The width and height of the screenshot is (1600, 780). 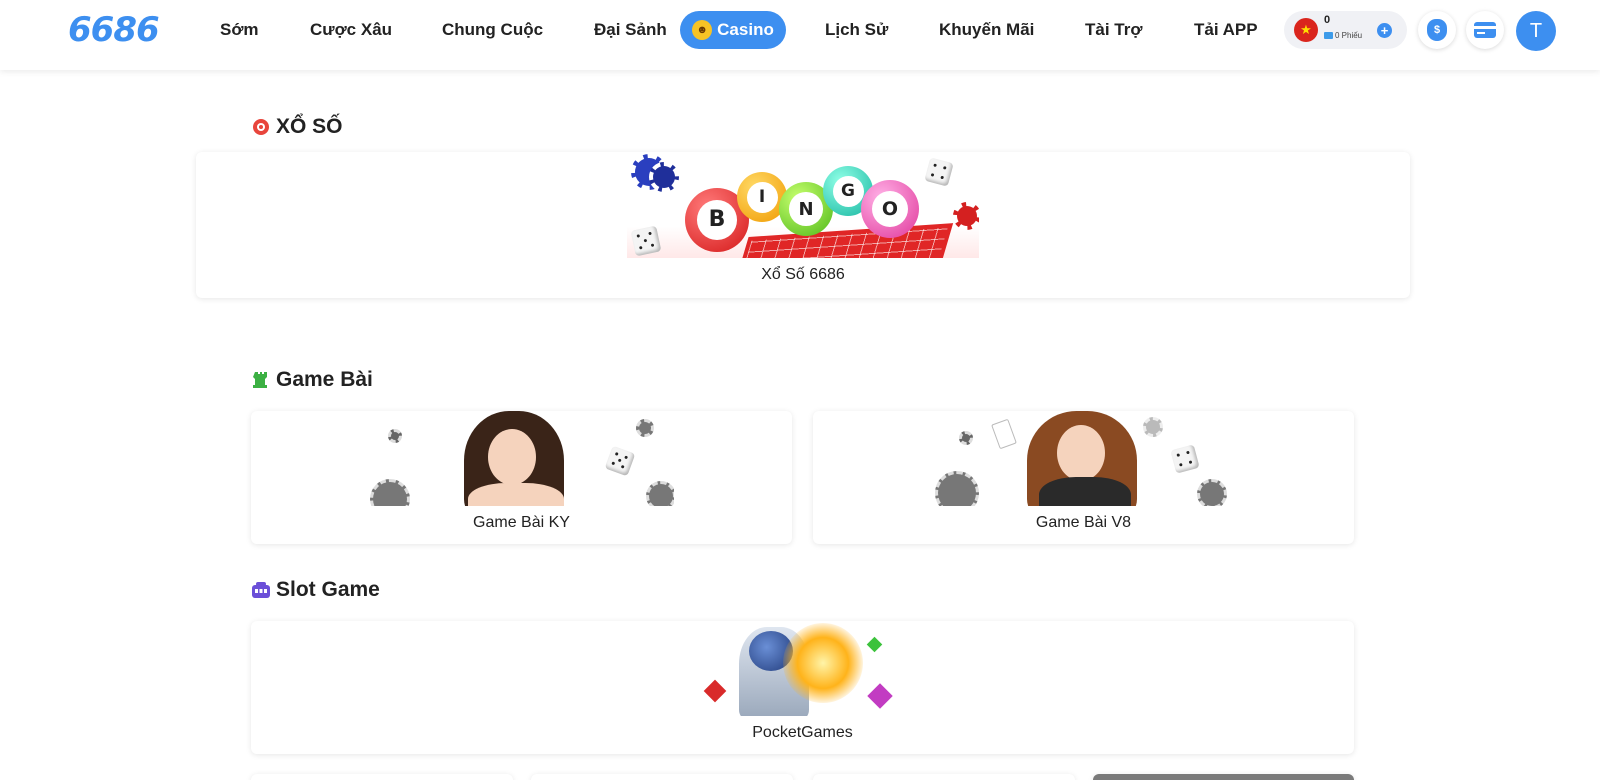 I want to click on money-bag-icon: $, so click(x=1437, y=30).